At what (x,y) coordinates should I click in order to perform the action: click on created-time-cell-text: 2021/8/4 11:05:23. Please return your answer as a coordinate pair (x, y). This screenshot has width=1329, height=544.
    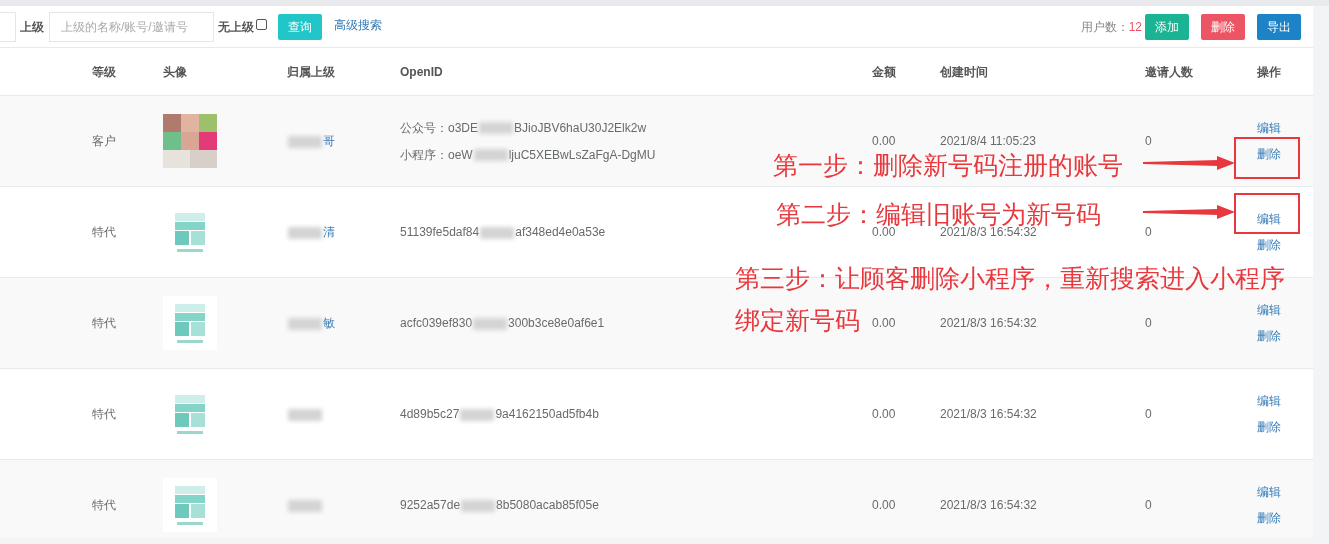
    Looking at the image, I should click on (988, 141).